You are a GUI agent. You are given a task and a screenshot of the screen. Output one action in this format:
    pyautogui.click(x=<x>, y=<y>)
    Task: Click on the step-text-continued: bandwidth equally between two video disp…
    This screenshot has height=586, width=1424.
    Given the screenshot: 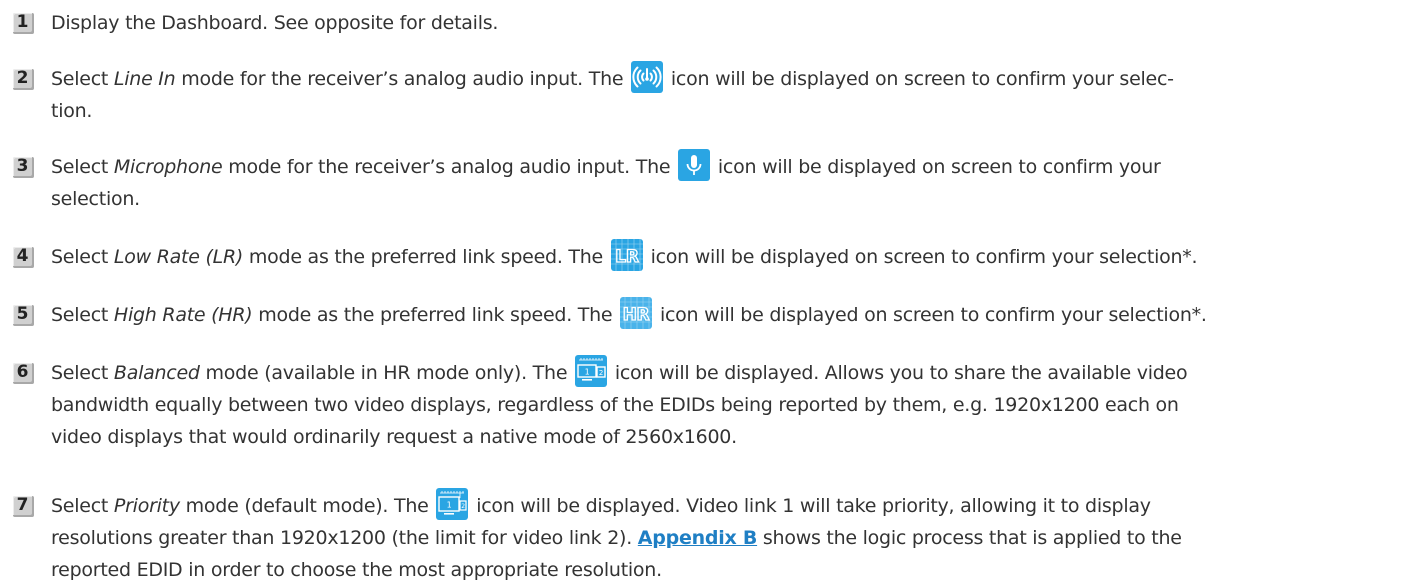 What is the action you would take?
    pyautogui.click(x=615, y=405)
    